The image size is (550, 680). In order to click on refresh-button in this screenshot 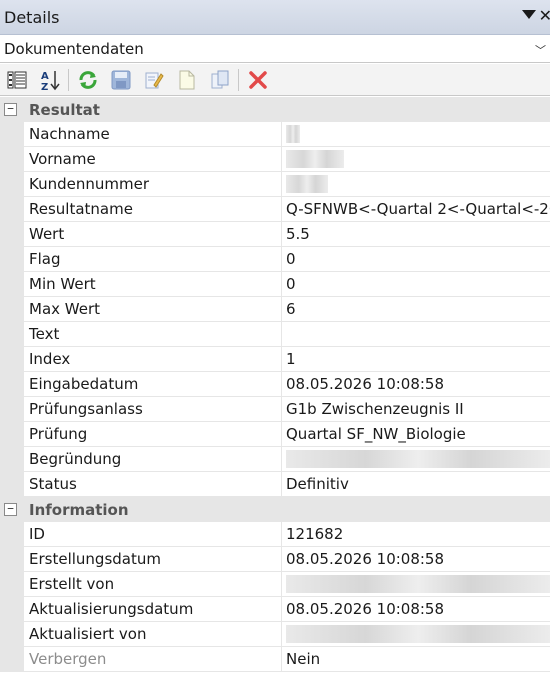, I will do `click(88, 80)`.